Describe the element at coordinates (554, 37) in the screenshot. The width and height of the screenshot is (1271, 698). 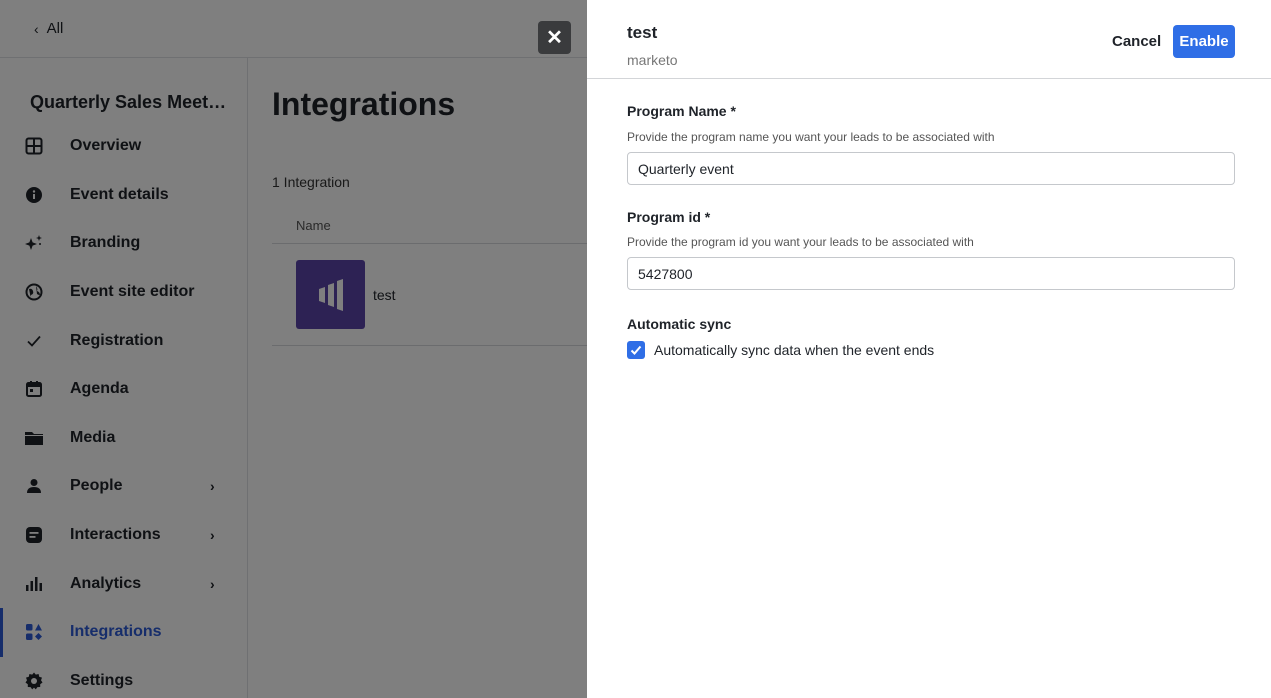
I see `close-button: ✕` at that location.